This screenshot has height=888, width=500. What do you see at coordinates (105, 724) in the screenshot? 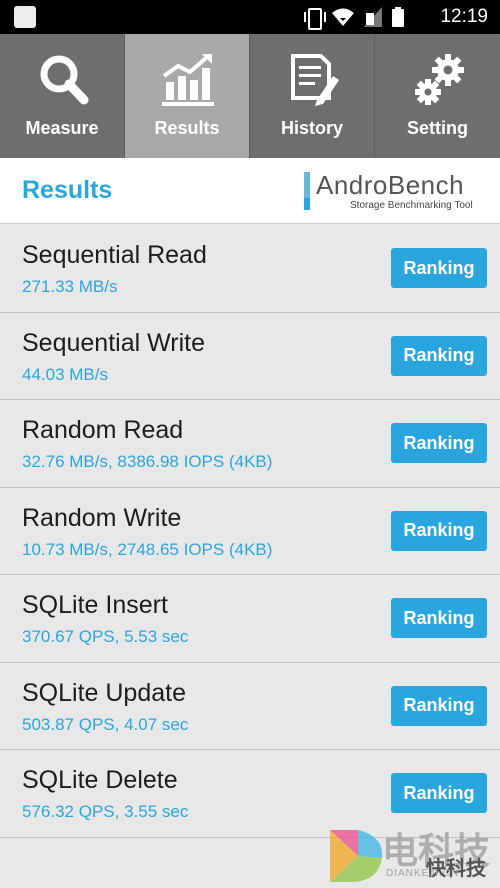
I see `result-value: 503.87 QPS, 4.07 sec` at bounding box center [105, 724].